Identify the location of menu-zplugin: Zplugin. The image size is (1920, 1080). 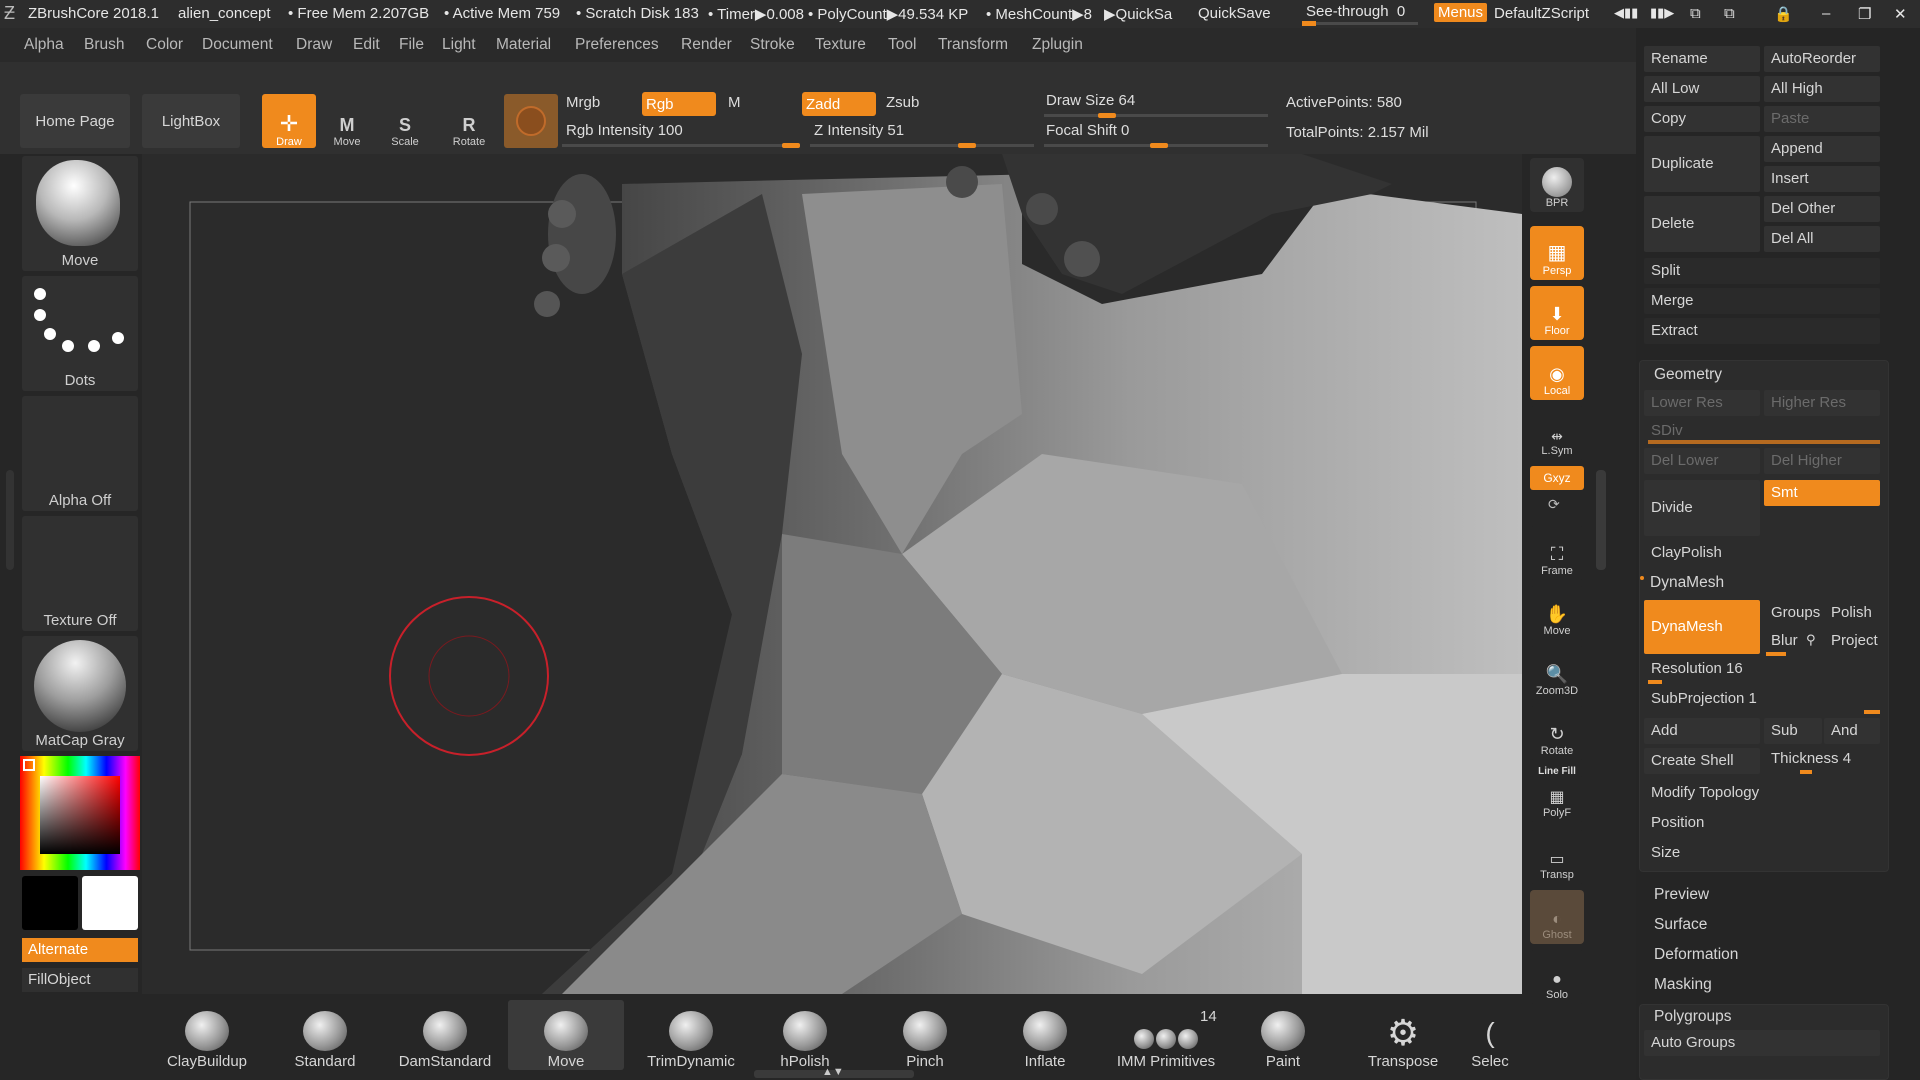
(1057, 45).